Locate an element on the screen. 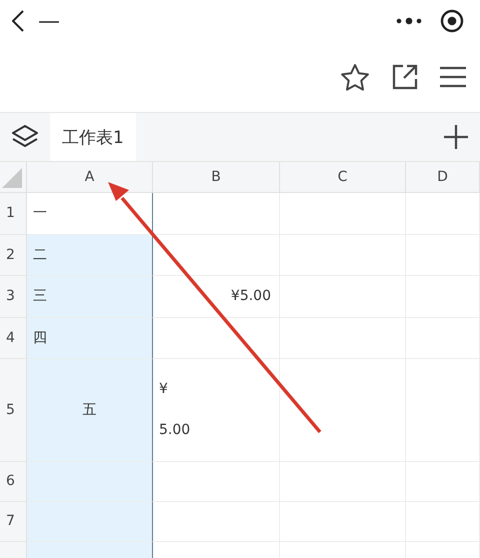  row-header: 1 is located at coordinates (13, 214).